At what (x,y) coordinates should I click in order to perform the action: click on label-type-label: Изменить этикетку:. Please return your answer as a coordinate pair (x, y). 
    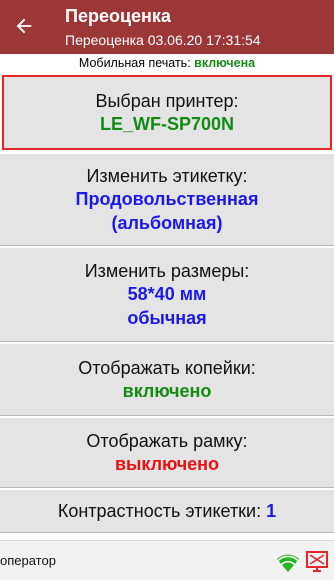
    Looking at the image, I should click on (167, 175).